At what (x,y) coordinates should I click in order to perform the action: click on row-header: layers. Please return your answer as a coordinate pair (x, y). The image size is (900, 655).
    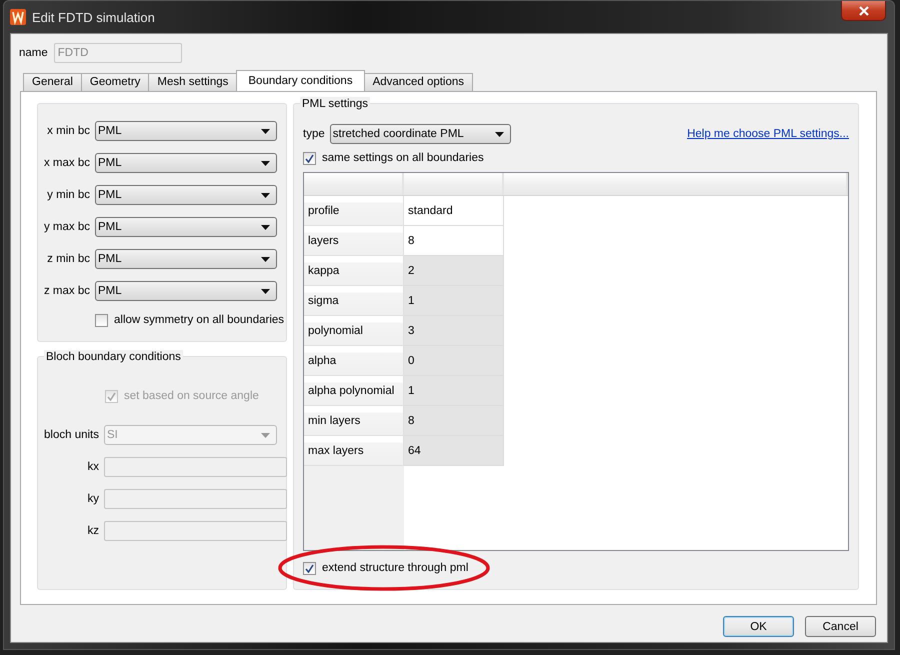
    Looking at the image, I should click on (354, 241).